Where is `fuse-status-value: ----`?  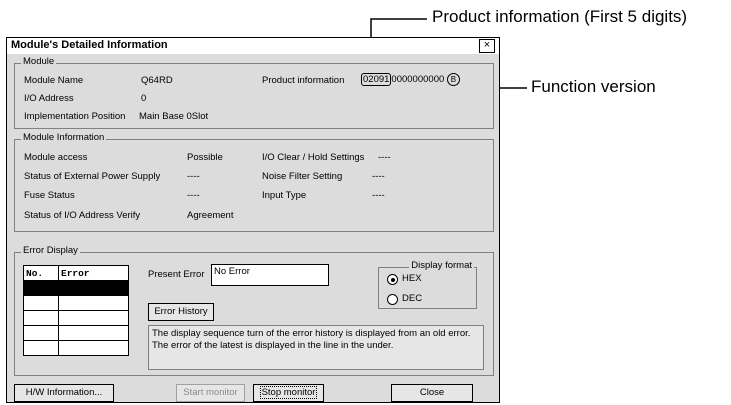 fuse-status-value: ---- is located at coordinates (193, 195).